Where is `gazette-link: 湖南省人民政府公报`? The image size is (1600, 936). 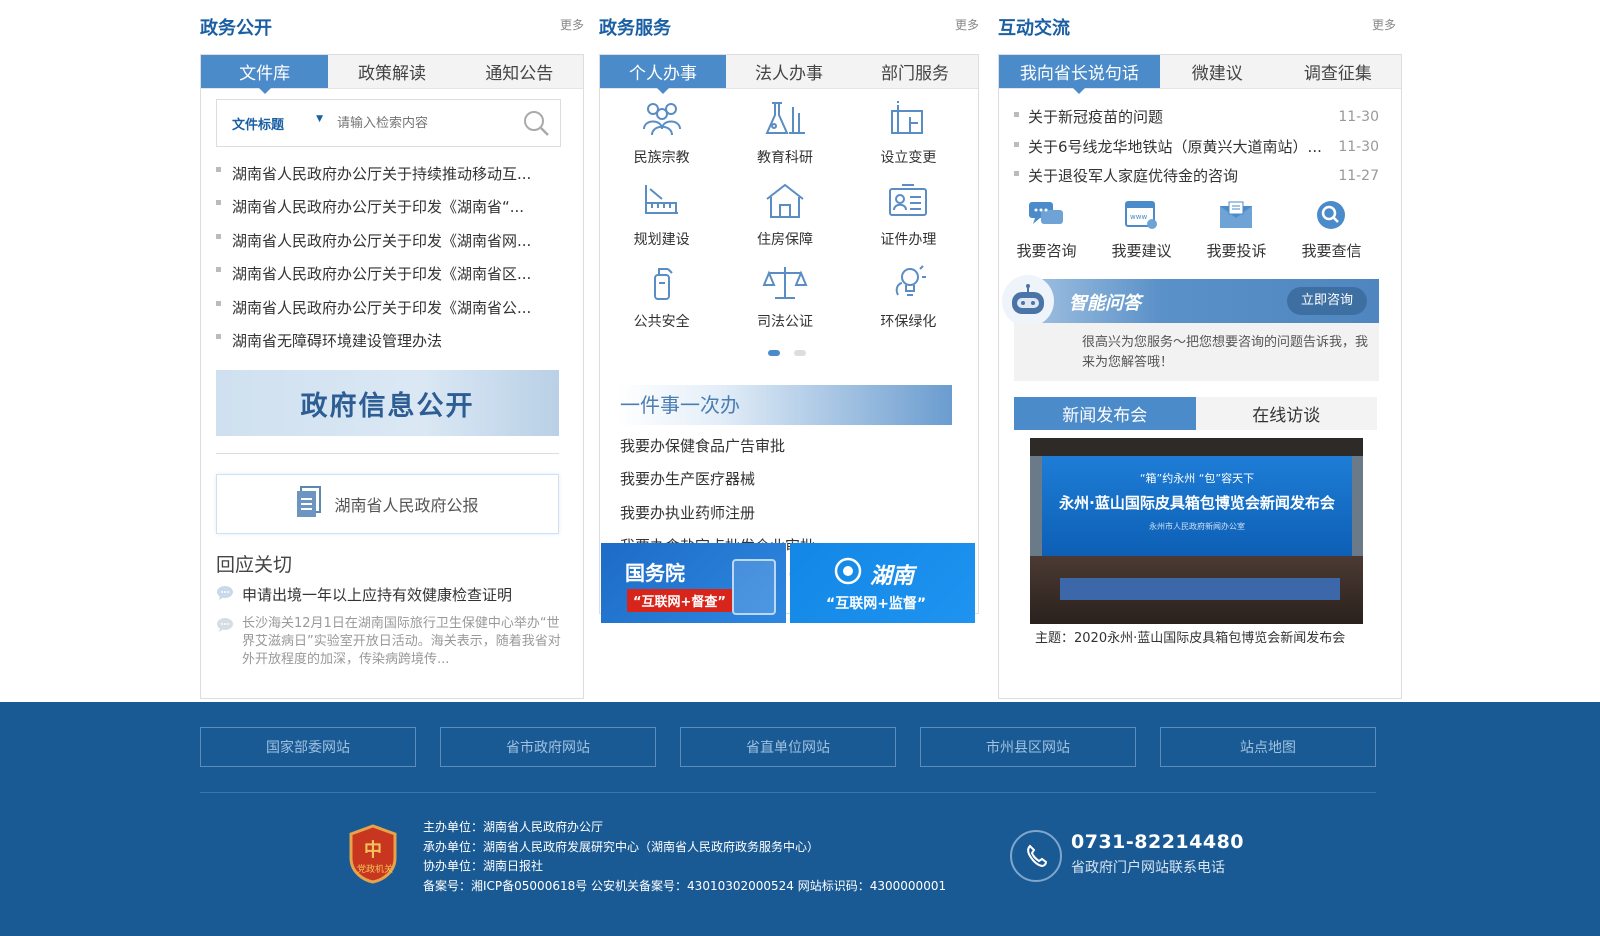 gazette-link: 湖南省人民政府公报 is located at coordinates (387, 504).